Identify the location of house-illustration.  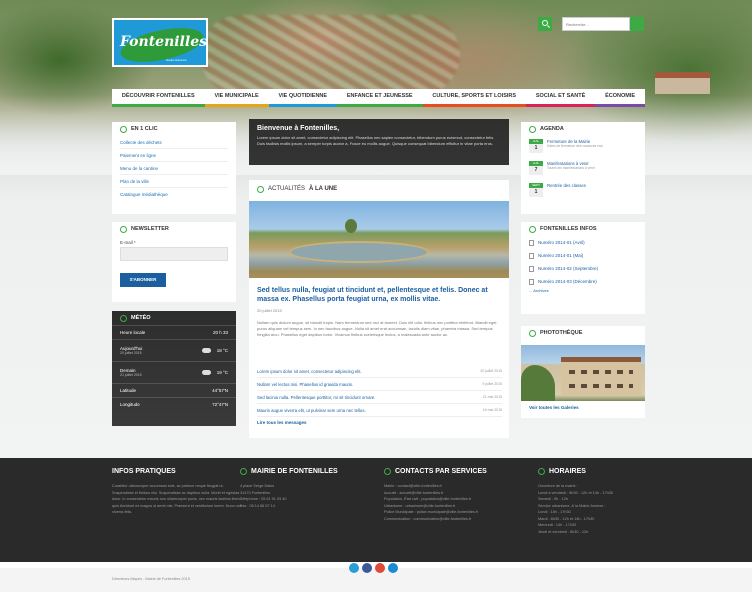
(682, 83).